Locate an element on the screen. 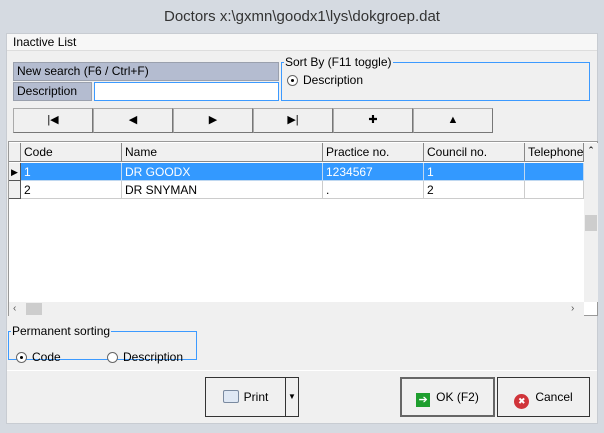 The image size is (604, 433). row-indicator is located at coordinates (15, 190).